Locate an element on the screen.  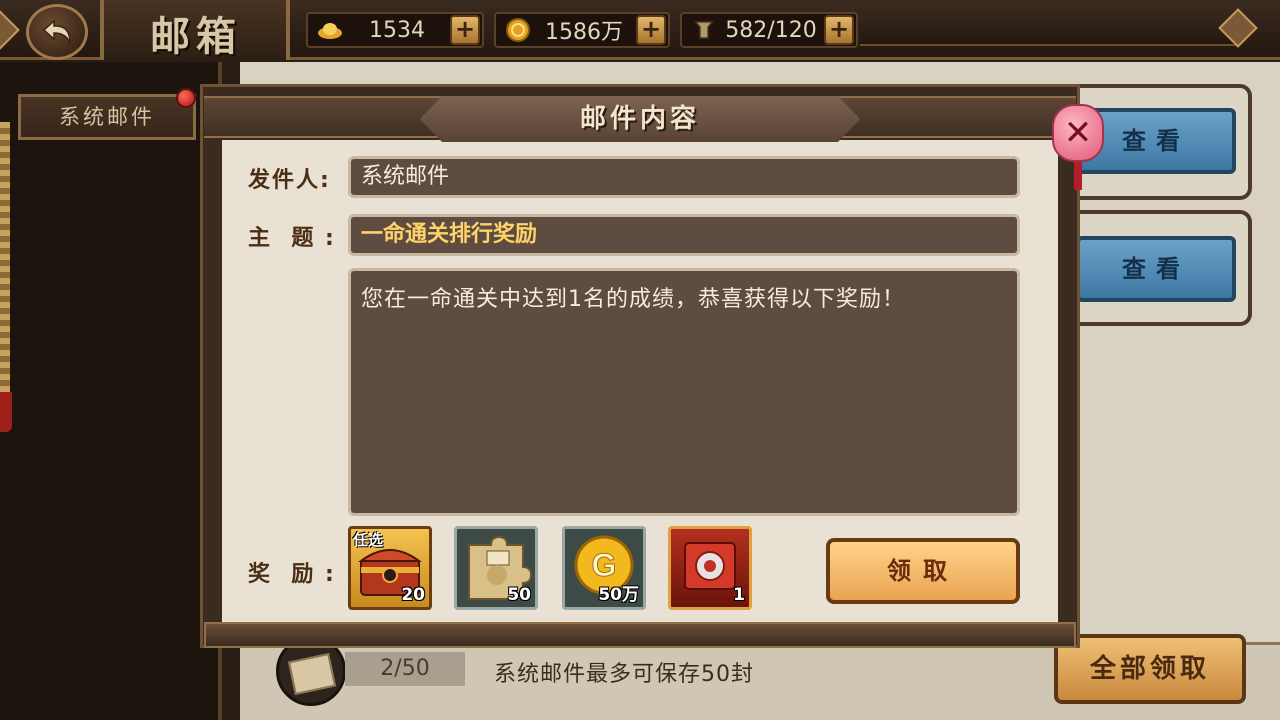
back-button is located at coordinates (57, 32).